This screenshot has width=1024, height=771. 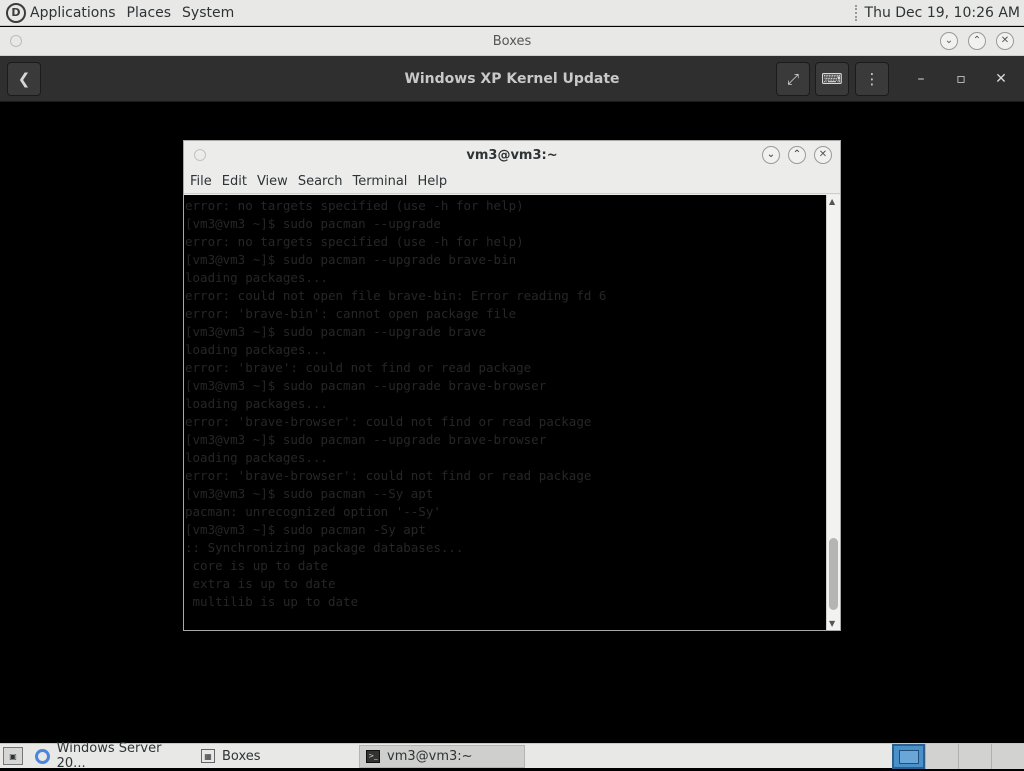 I want to click on terminal-menubar: File Edit View Search Terminal Help, so click(x=512, y=182).